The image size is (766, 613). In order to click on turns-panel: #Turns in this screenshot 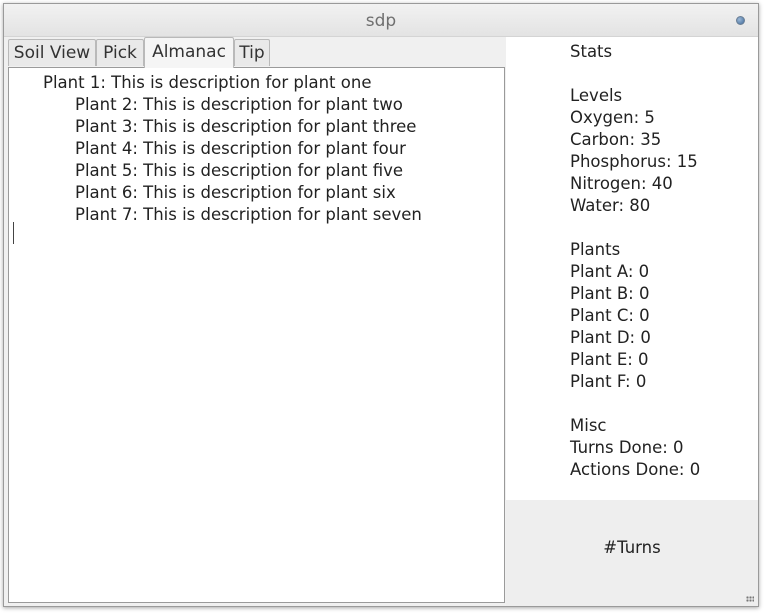, I will do `click(632, 553)`.